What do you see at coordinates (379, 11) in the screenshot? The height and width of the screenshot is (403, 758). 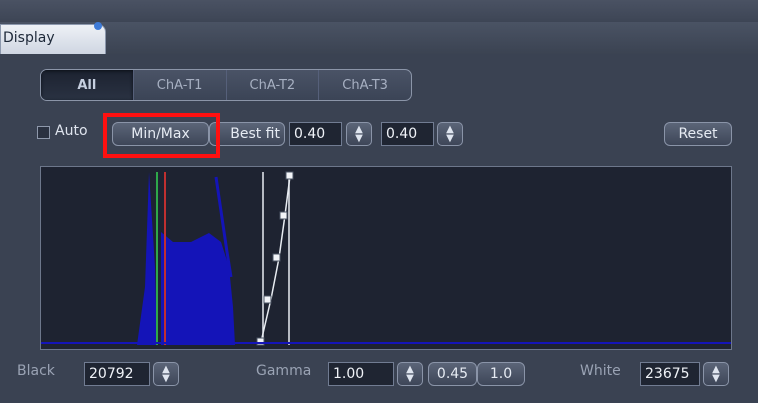 I see `title-bar` at bounding box center [379, 11].